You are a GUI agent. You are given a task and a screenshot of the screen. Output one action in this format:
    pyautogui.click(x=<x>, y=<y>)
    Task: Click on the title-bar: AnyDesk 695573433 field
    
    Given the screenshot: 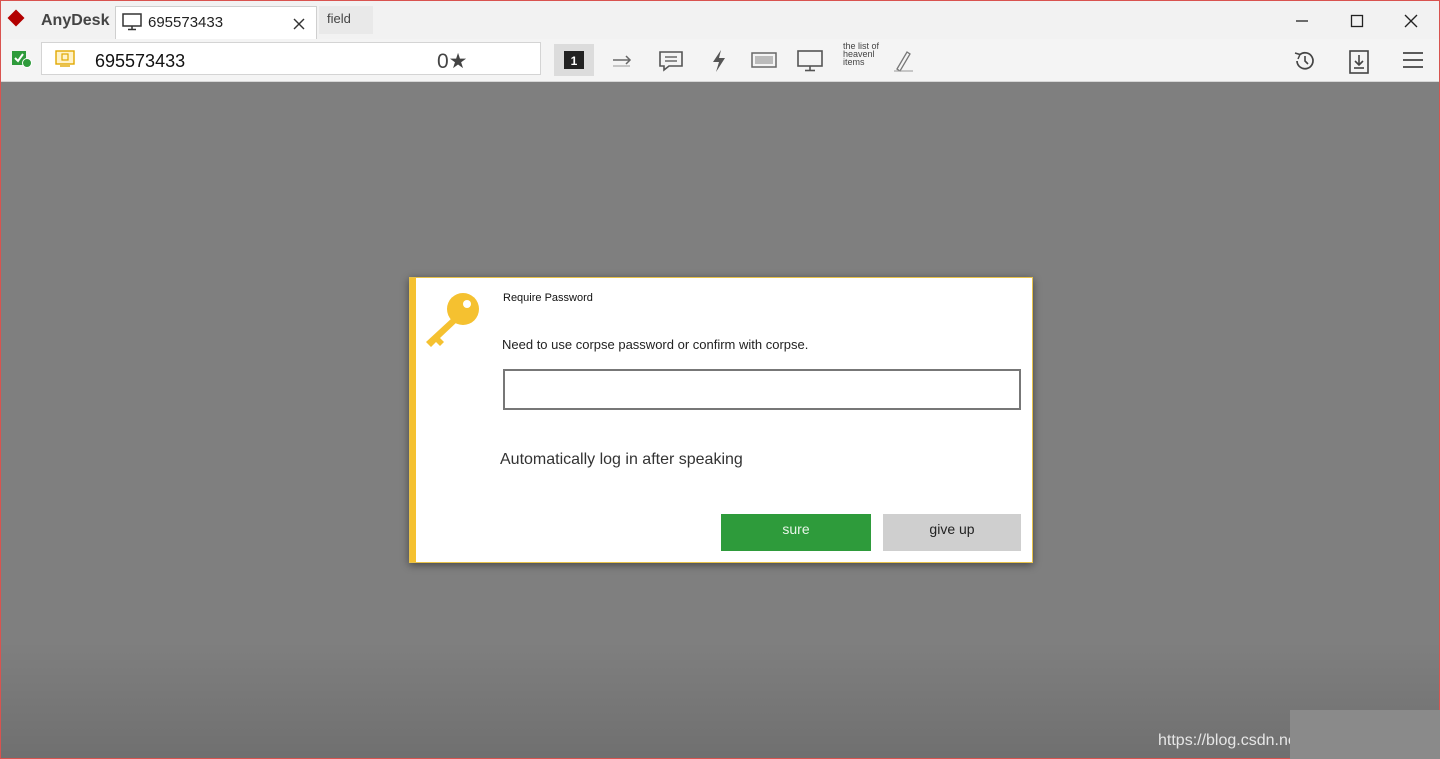 What is the action you would take?
    pyautogui.click(x=720, y=20)
    